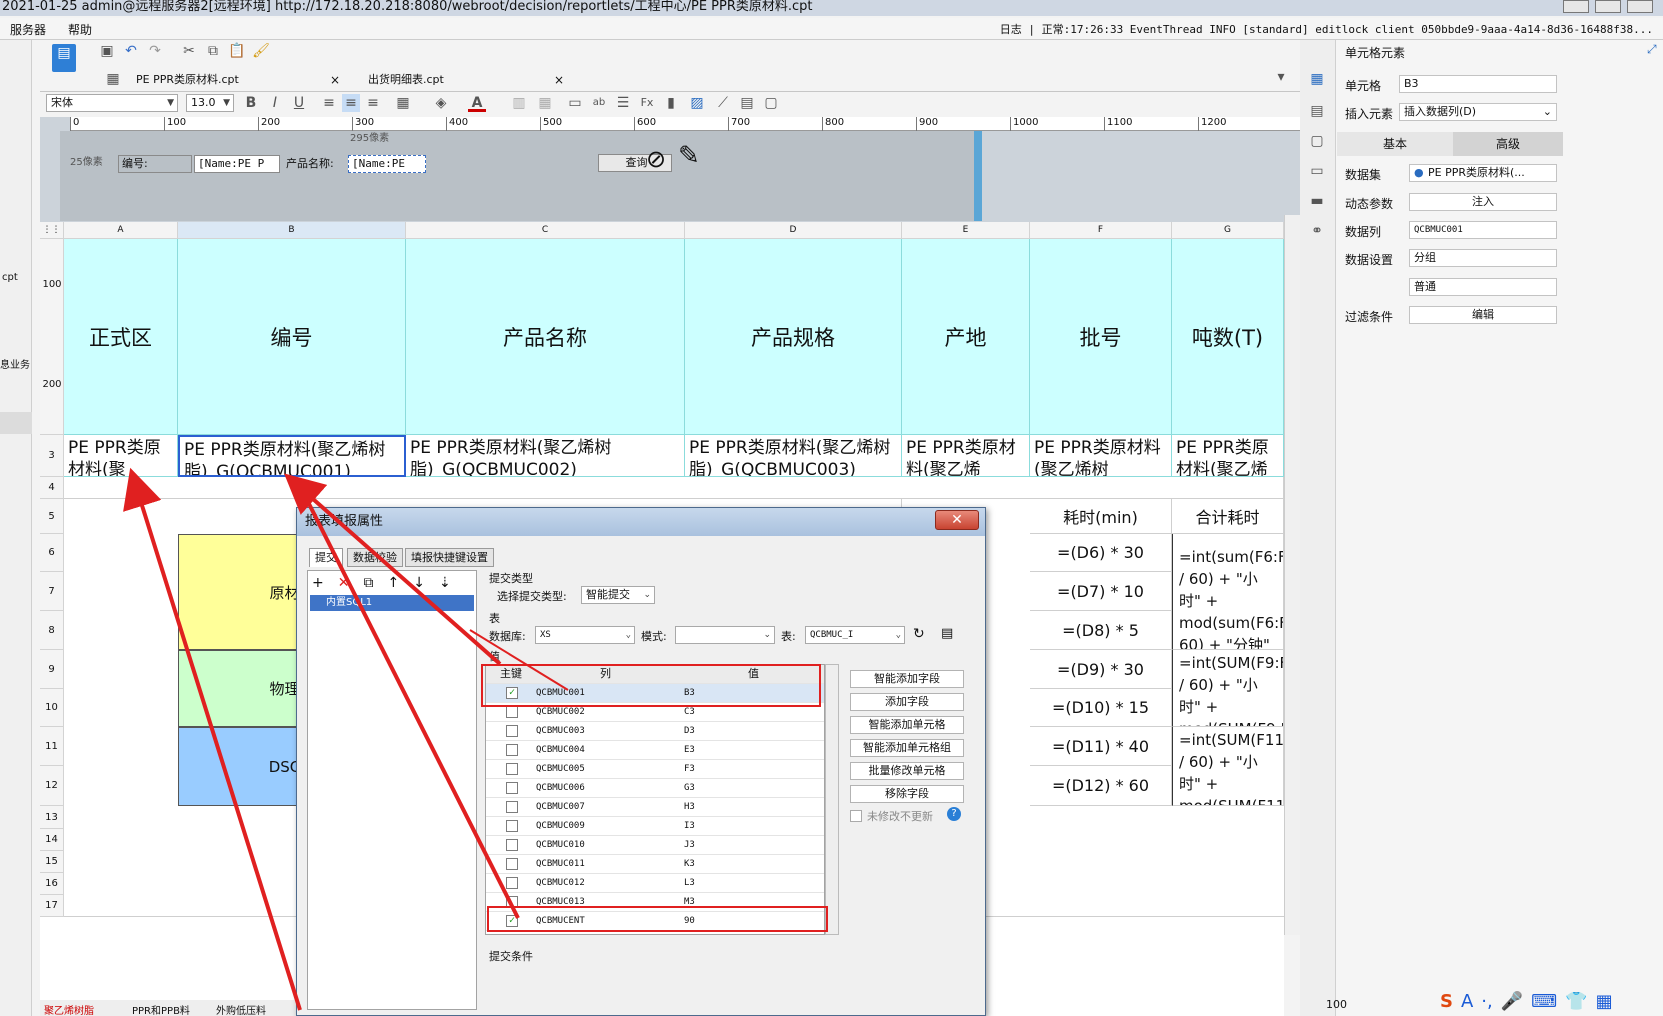  Describe the element at coordinates (1395, 144) in the screenshot. I see `tab-basic: 基本` at that location.